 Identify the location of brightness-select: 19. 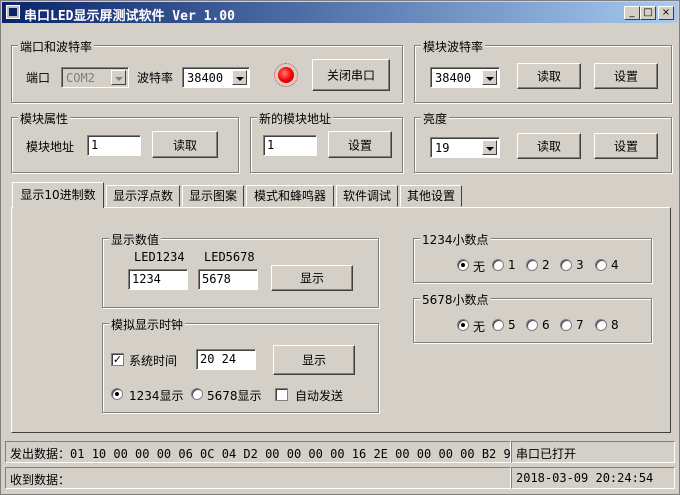
(465, 147).